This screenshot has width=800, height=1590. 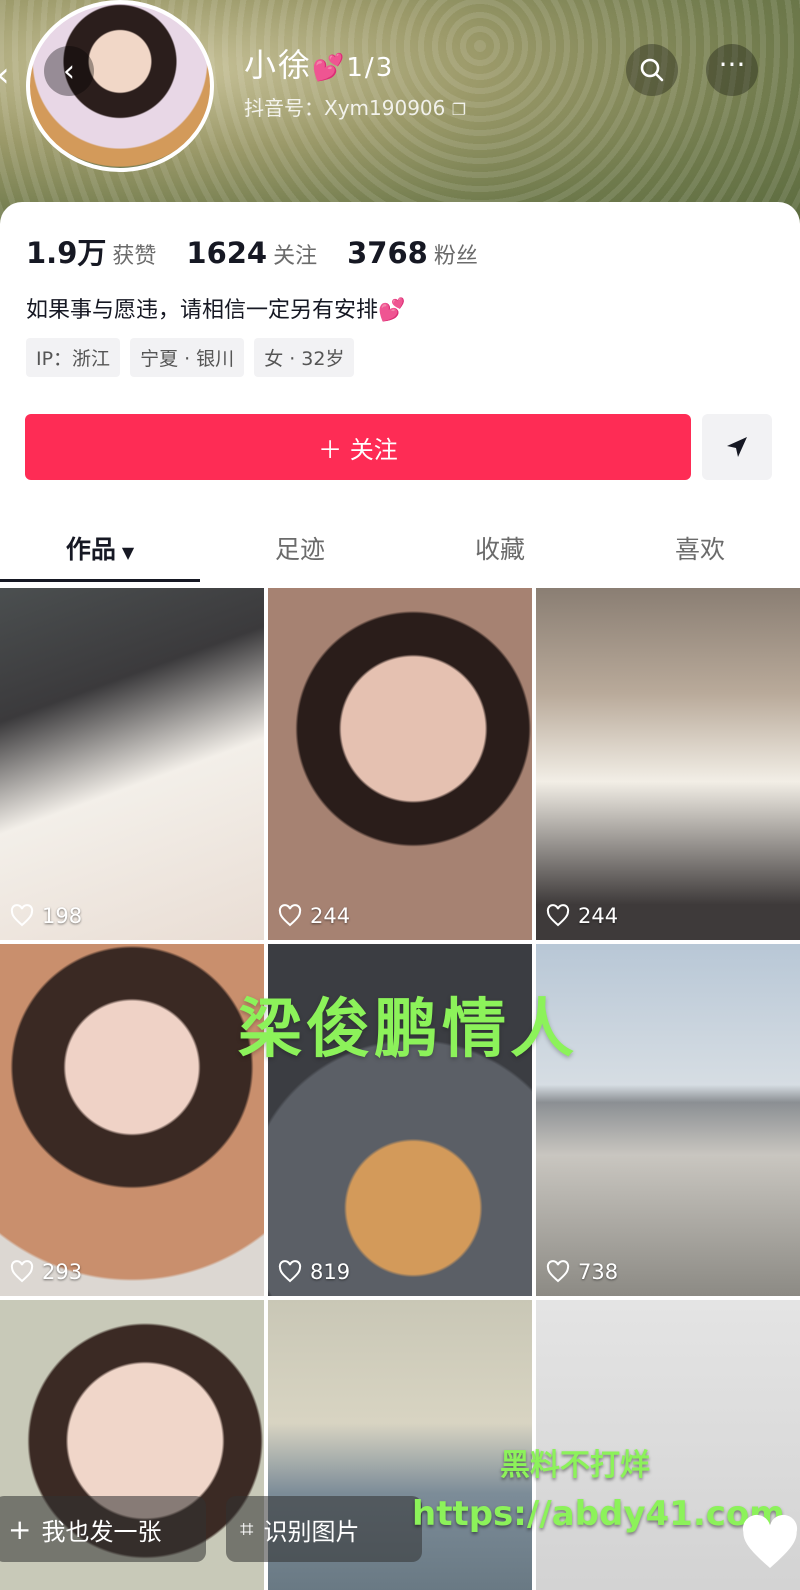 I want to click on photo-counter: 1/3, so click(x=370, y=68).